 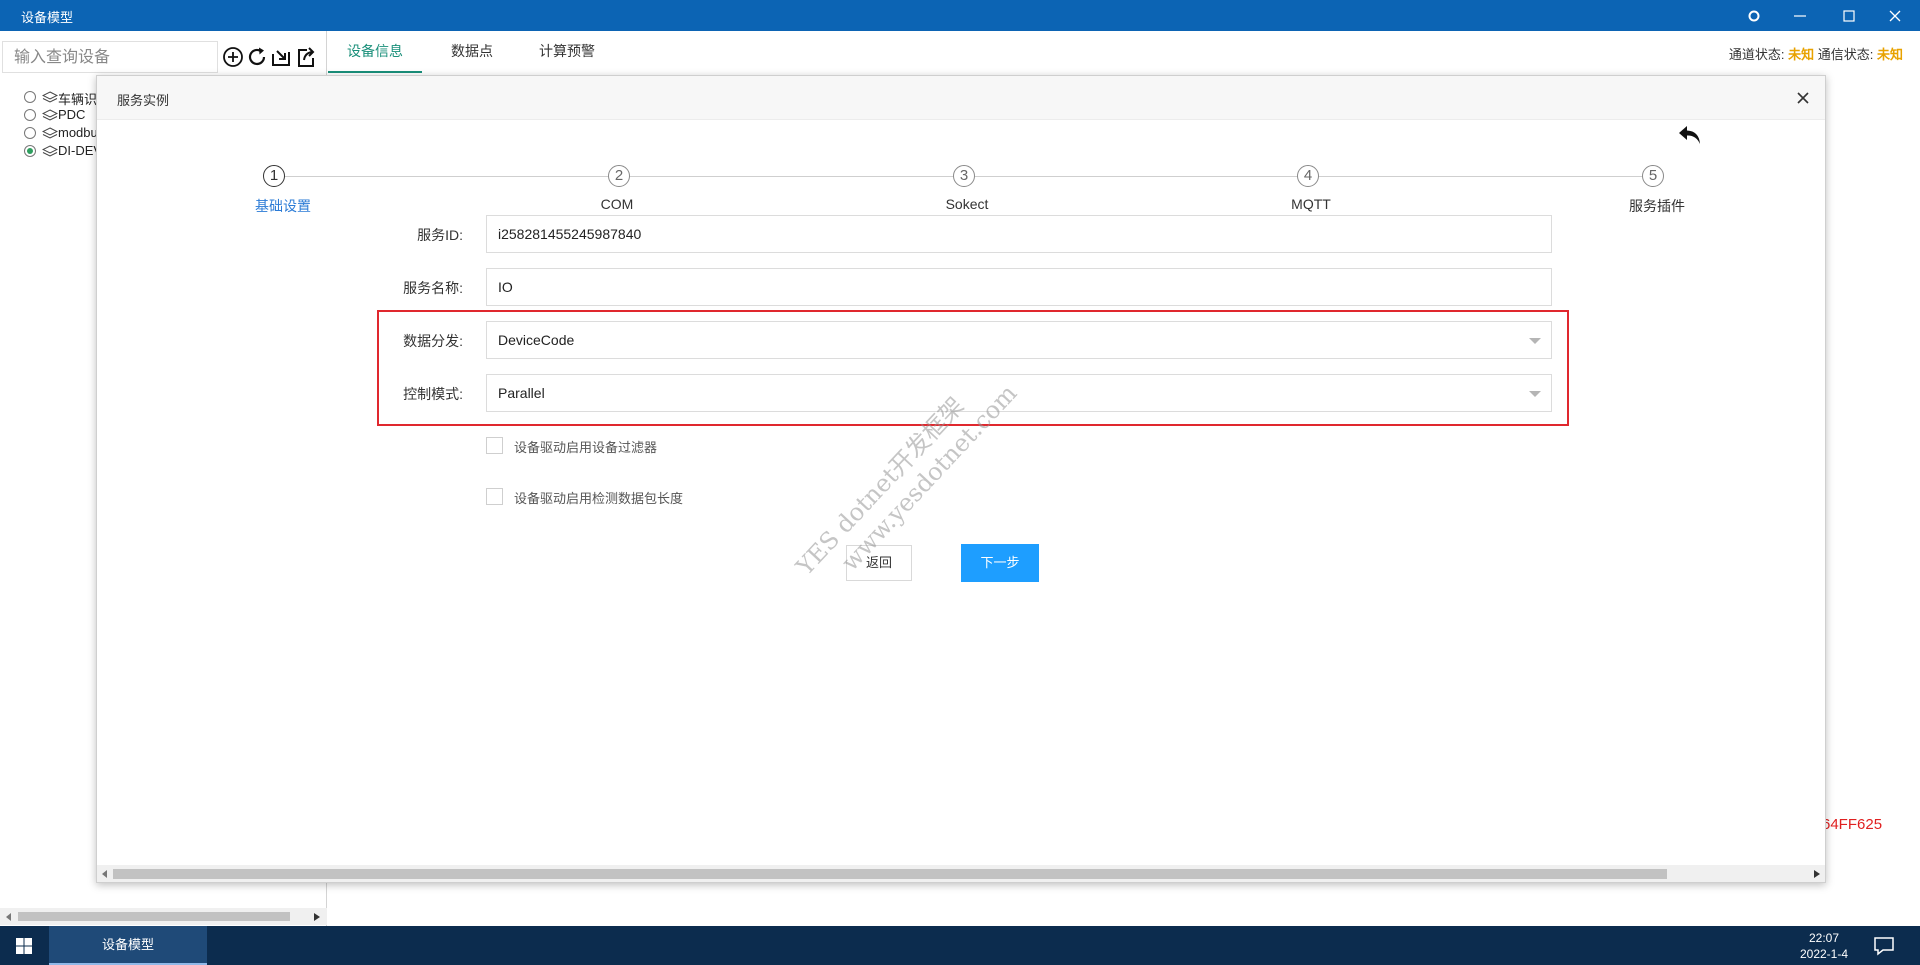 What do you see at coordinates (1657, 206) in the screenshot?
I see `step-5-label: 服务插件` at bounding box center [1657, 206].